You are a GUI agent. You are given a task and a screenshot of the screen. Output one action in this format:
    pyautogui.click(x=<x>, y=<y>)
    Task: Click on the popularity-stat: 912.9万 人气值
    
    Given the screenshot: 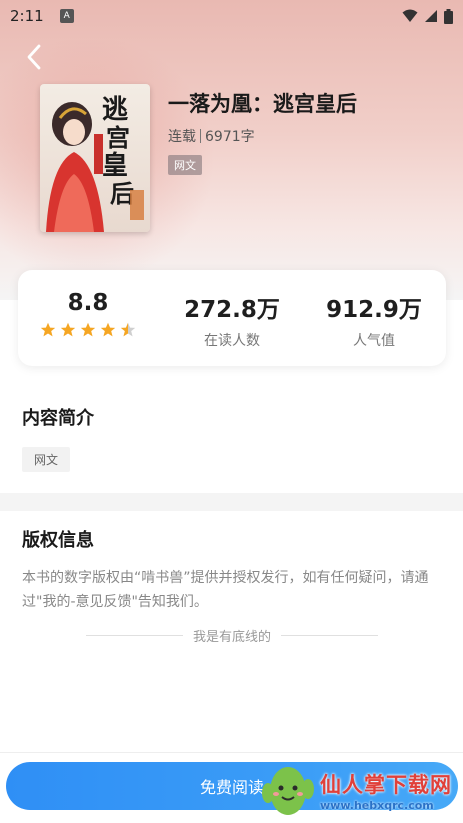 What is the action you would take?
    pyautogui.click(x=374, y=318)
    